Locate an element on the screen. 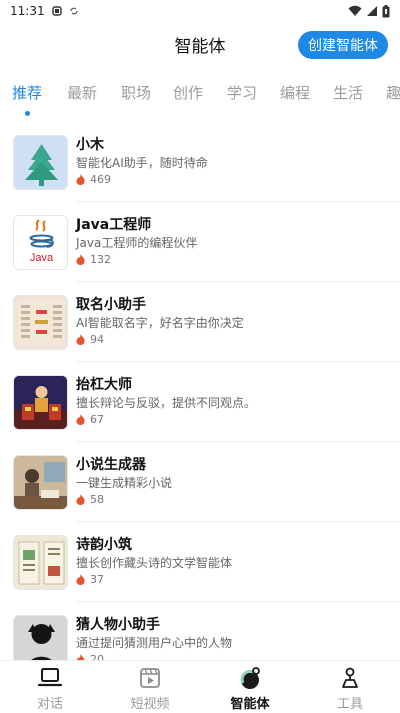 The width and height of the screenshot is (400, 713). status-left: 11:31 is located at coordinates (44, 11).